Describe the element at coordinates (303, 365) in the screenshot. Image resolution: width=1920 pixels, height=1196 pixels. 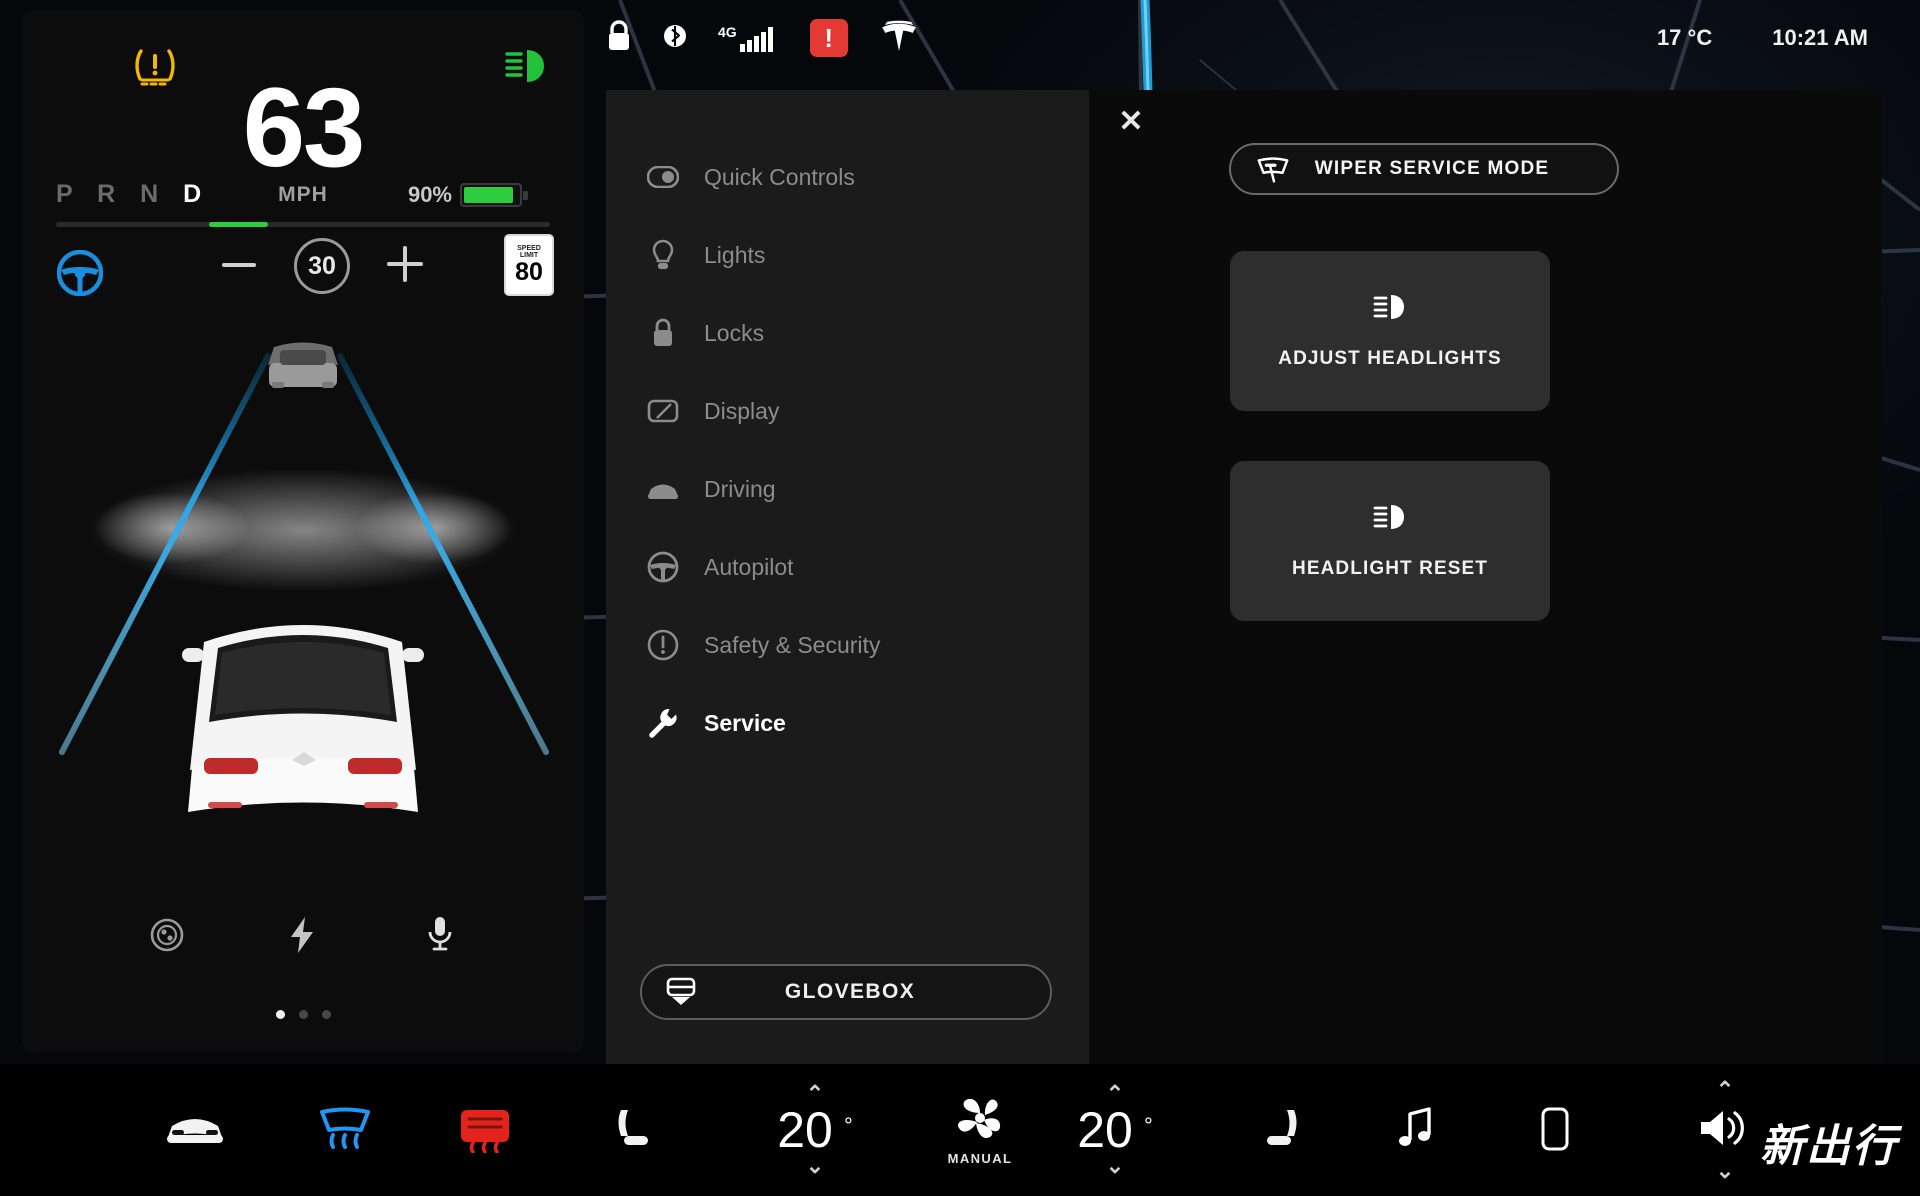
I see `lead-vehicle-icon` at that location.